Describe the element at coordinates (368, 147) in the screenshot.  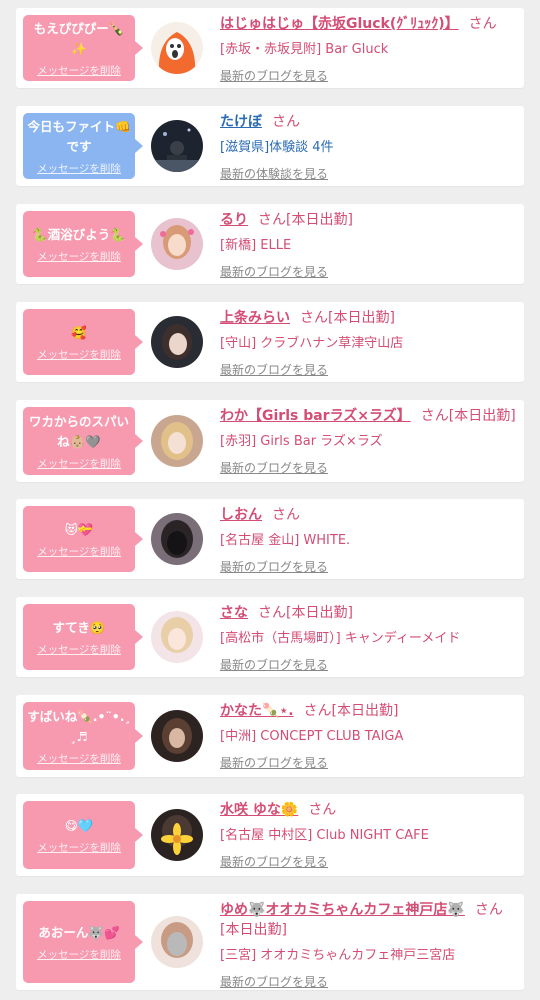
I see `item-info: たけぼ さん [滋賀県]体験談 4件 最新の体験談を見る` at that location.